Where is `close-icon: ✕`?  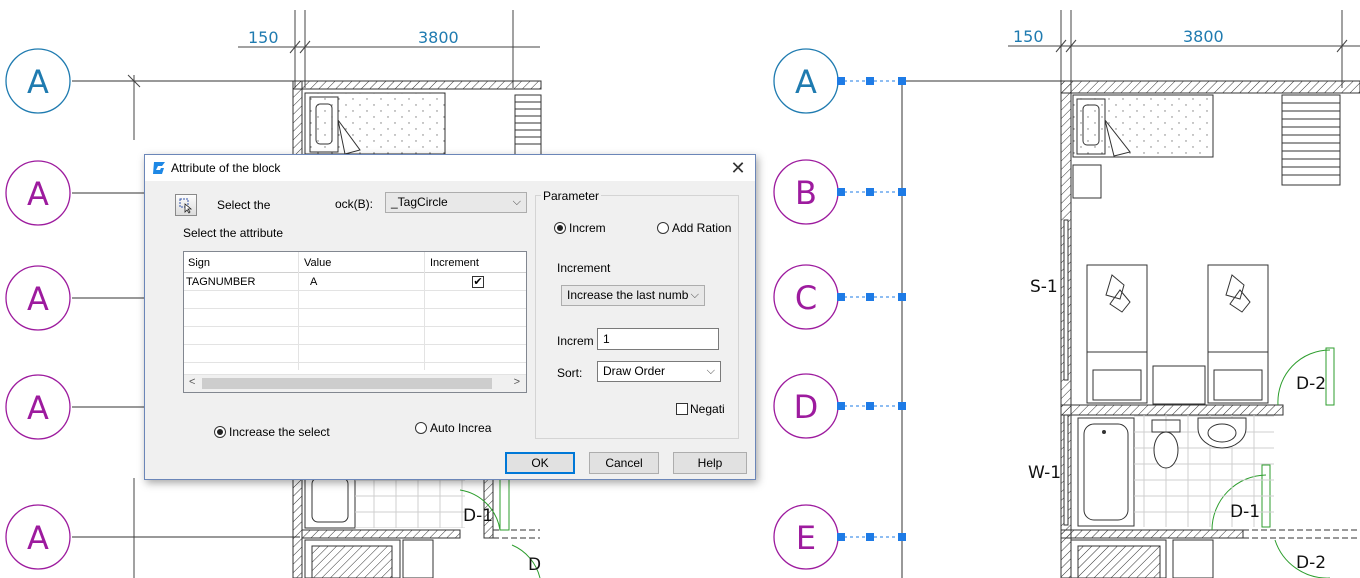
close-icon: ✕ is located at coordinates (738, 168).